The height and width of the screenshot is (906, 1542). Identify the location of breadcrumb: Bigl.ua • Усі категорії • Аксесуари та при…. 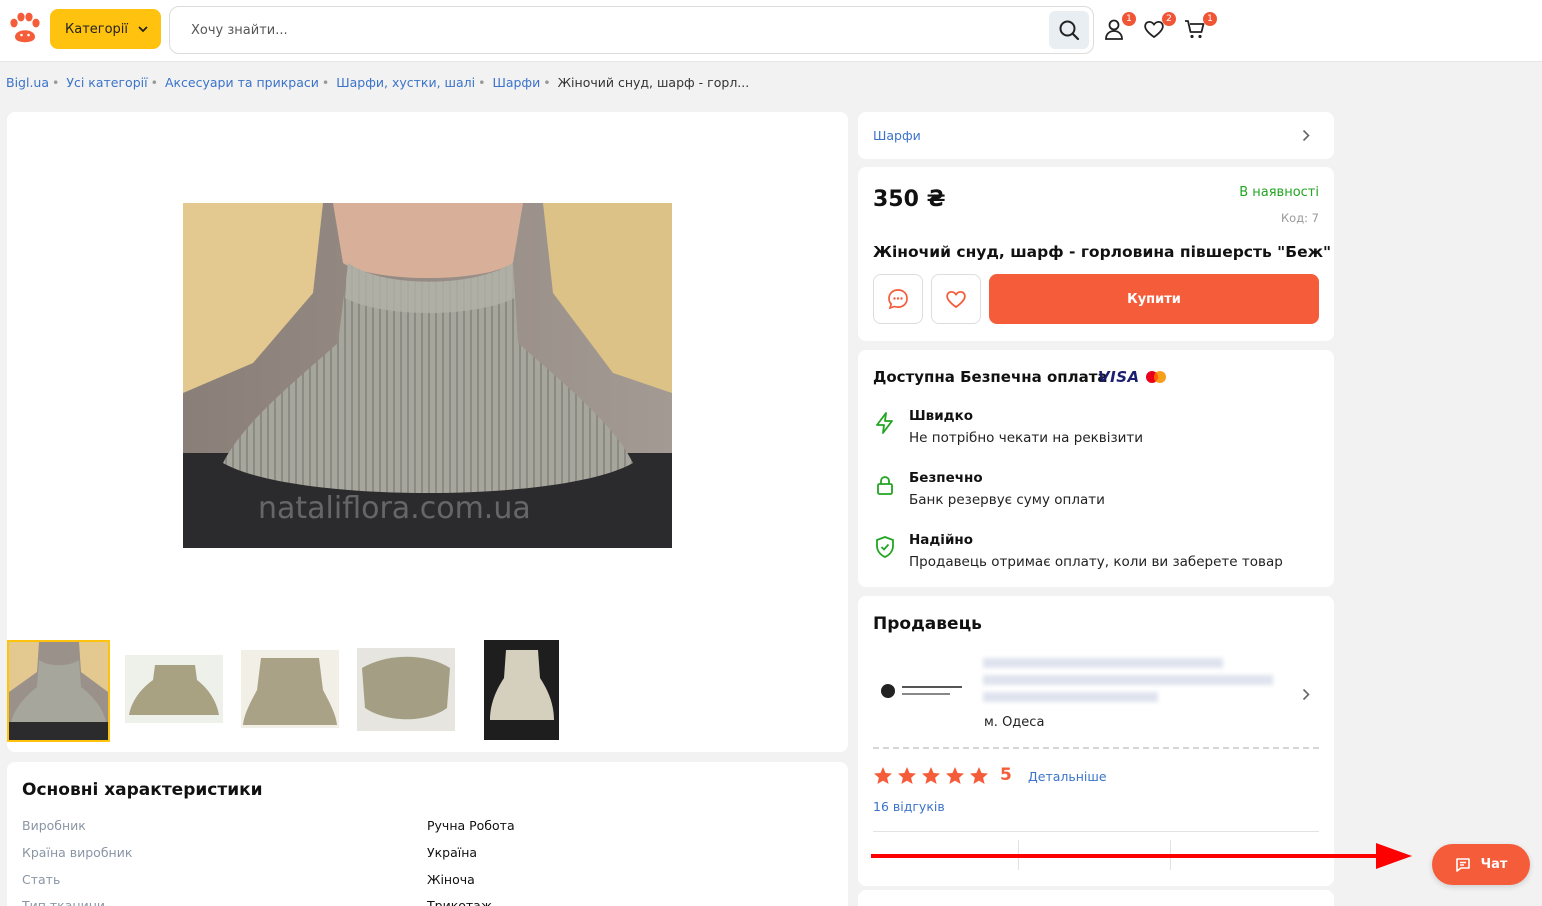
(378, 82).